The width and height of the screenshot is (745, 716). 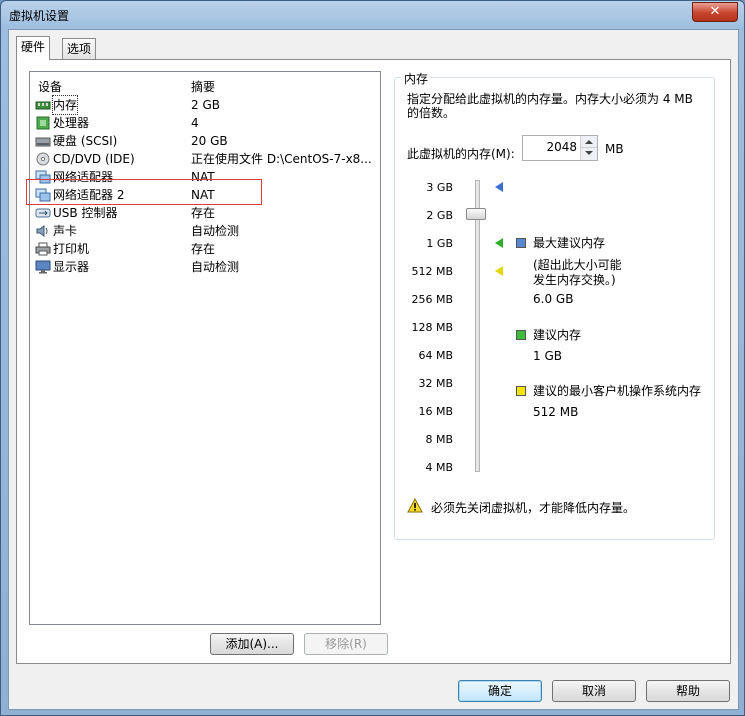 I want to click on device-summary: 4, so click(x=195, y=123).